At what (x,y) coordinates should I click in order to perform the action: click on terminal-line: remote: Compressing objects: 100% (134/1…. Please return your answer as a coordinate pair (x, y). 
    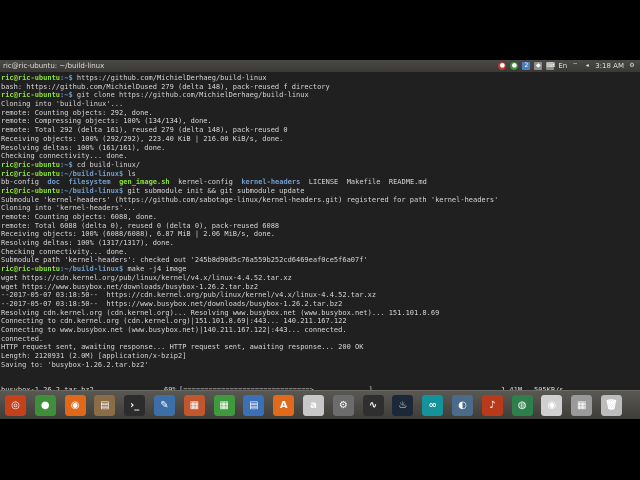
    Looking at the image, I should click on (106, 121).